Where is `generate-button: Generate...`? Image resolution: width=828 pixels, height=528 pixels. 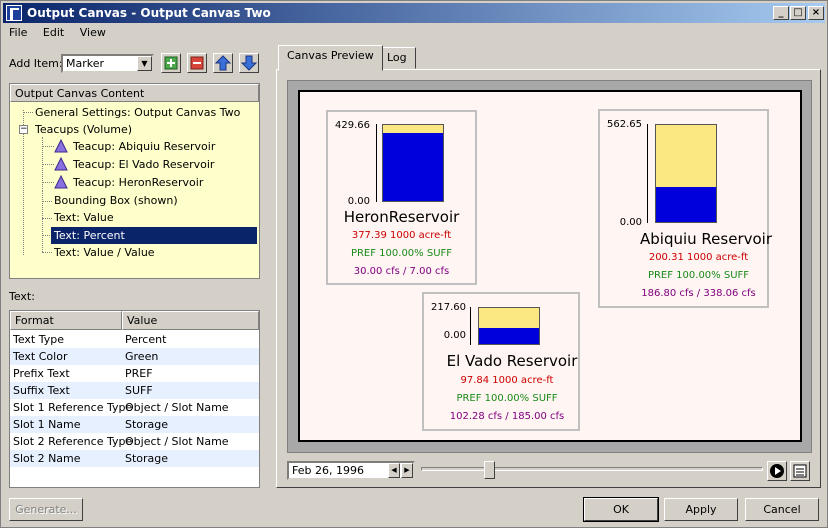
generate-button: Generate... is located at coordinates (46, 509).